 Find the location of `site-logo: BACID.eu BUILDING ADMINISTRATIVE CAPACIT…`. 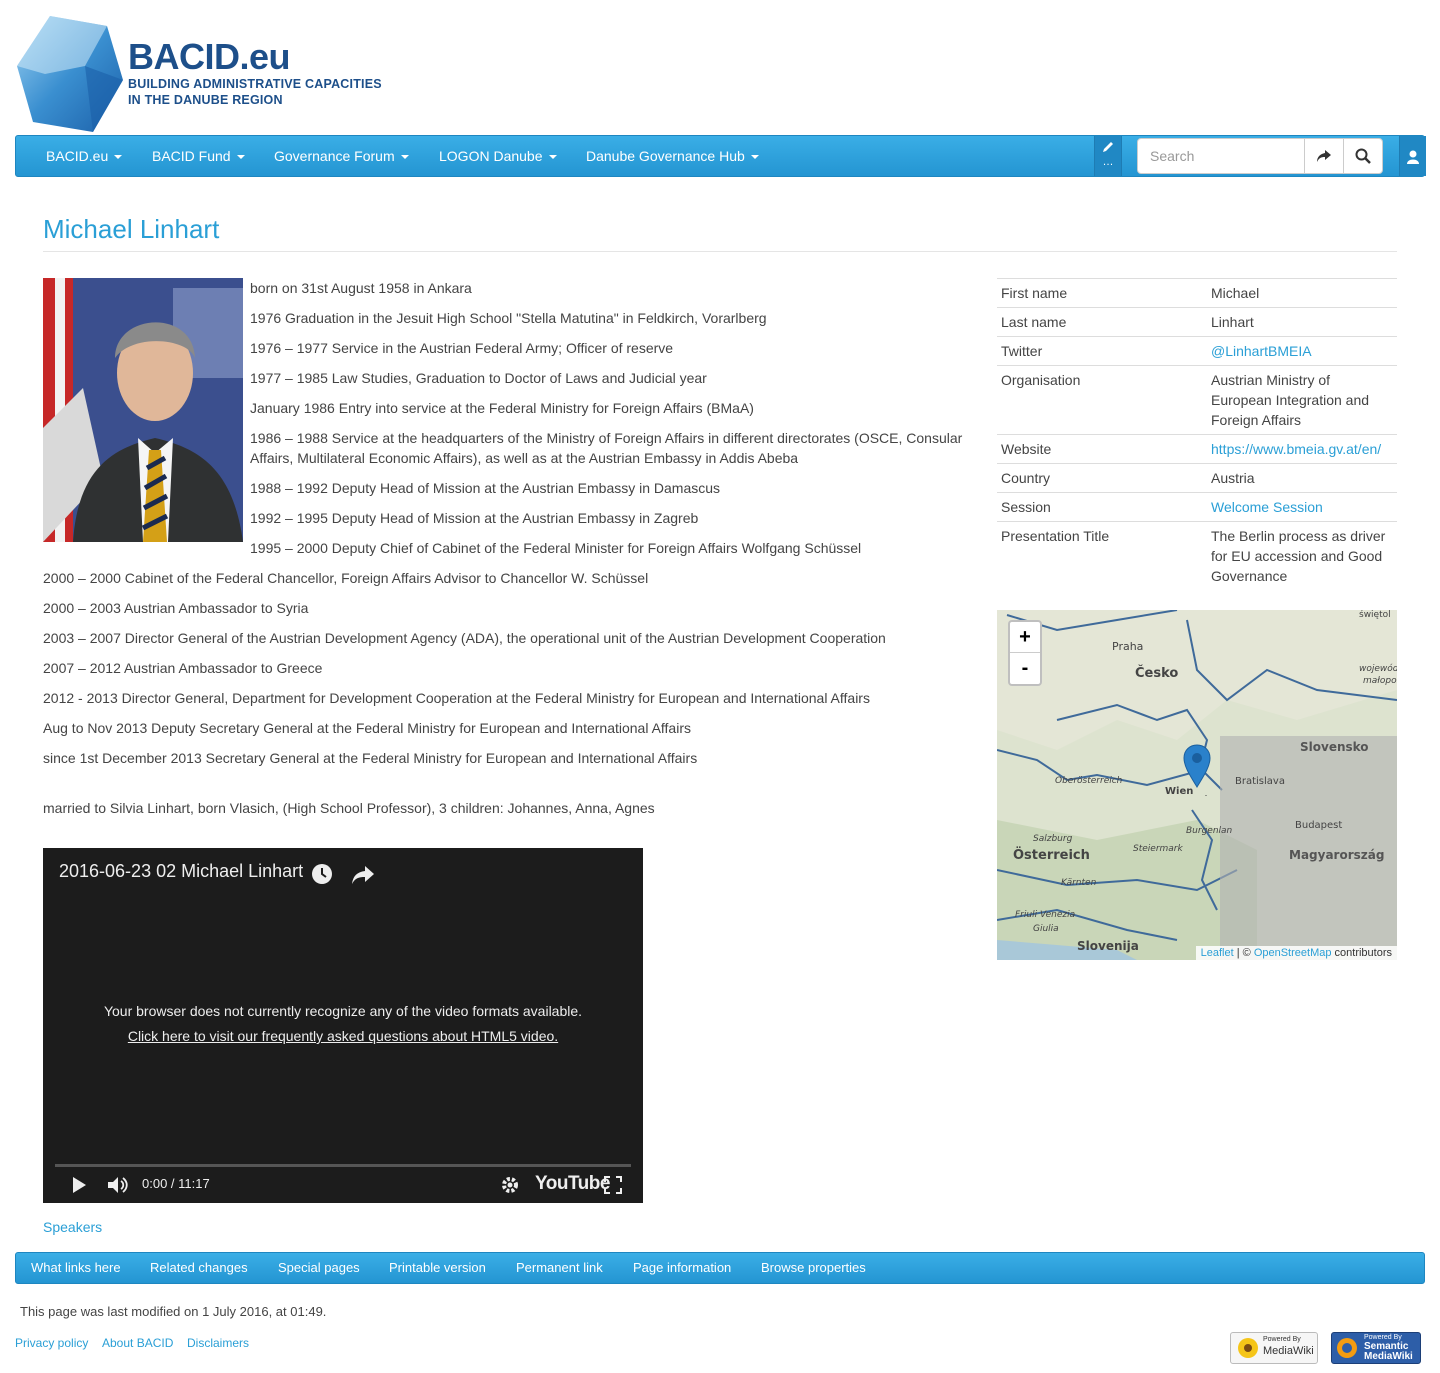

site-logo: BACID.eu BUILDING ADMINISTRATIVE CAPACIT… is located at coordinates (200, 75).